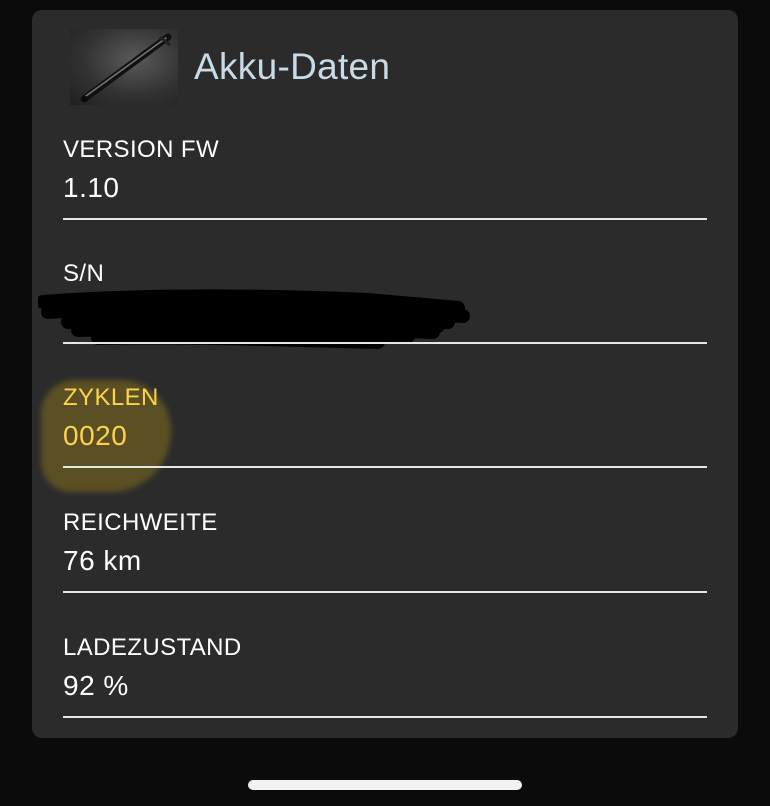 The image size is (770, 806). I want to click on home-indicator, so click(385, 785).